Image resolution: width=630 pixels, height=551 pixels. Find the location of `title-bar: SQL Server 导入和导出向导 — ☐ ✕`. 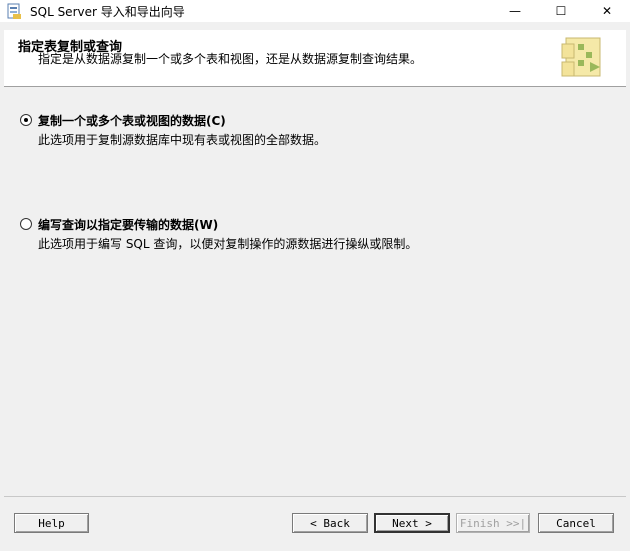

title-bar: SQL Server 导入和导出向导 — ☐ ✕ is located at coordinates (315, 11).